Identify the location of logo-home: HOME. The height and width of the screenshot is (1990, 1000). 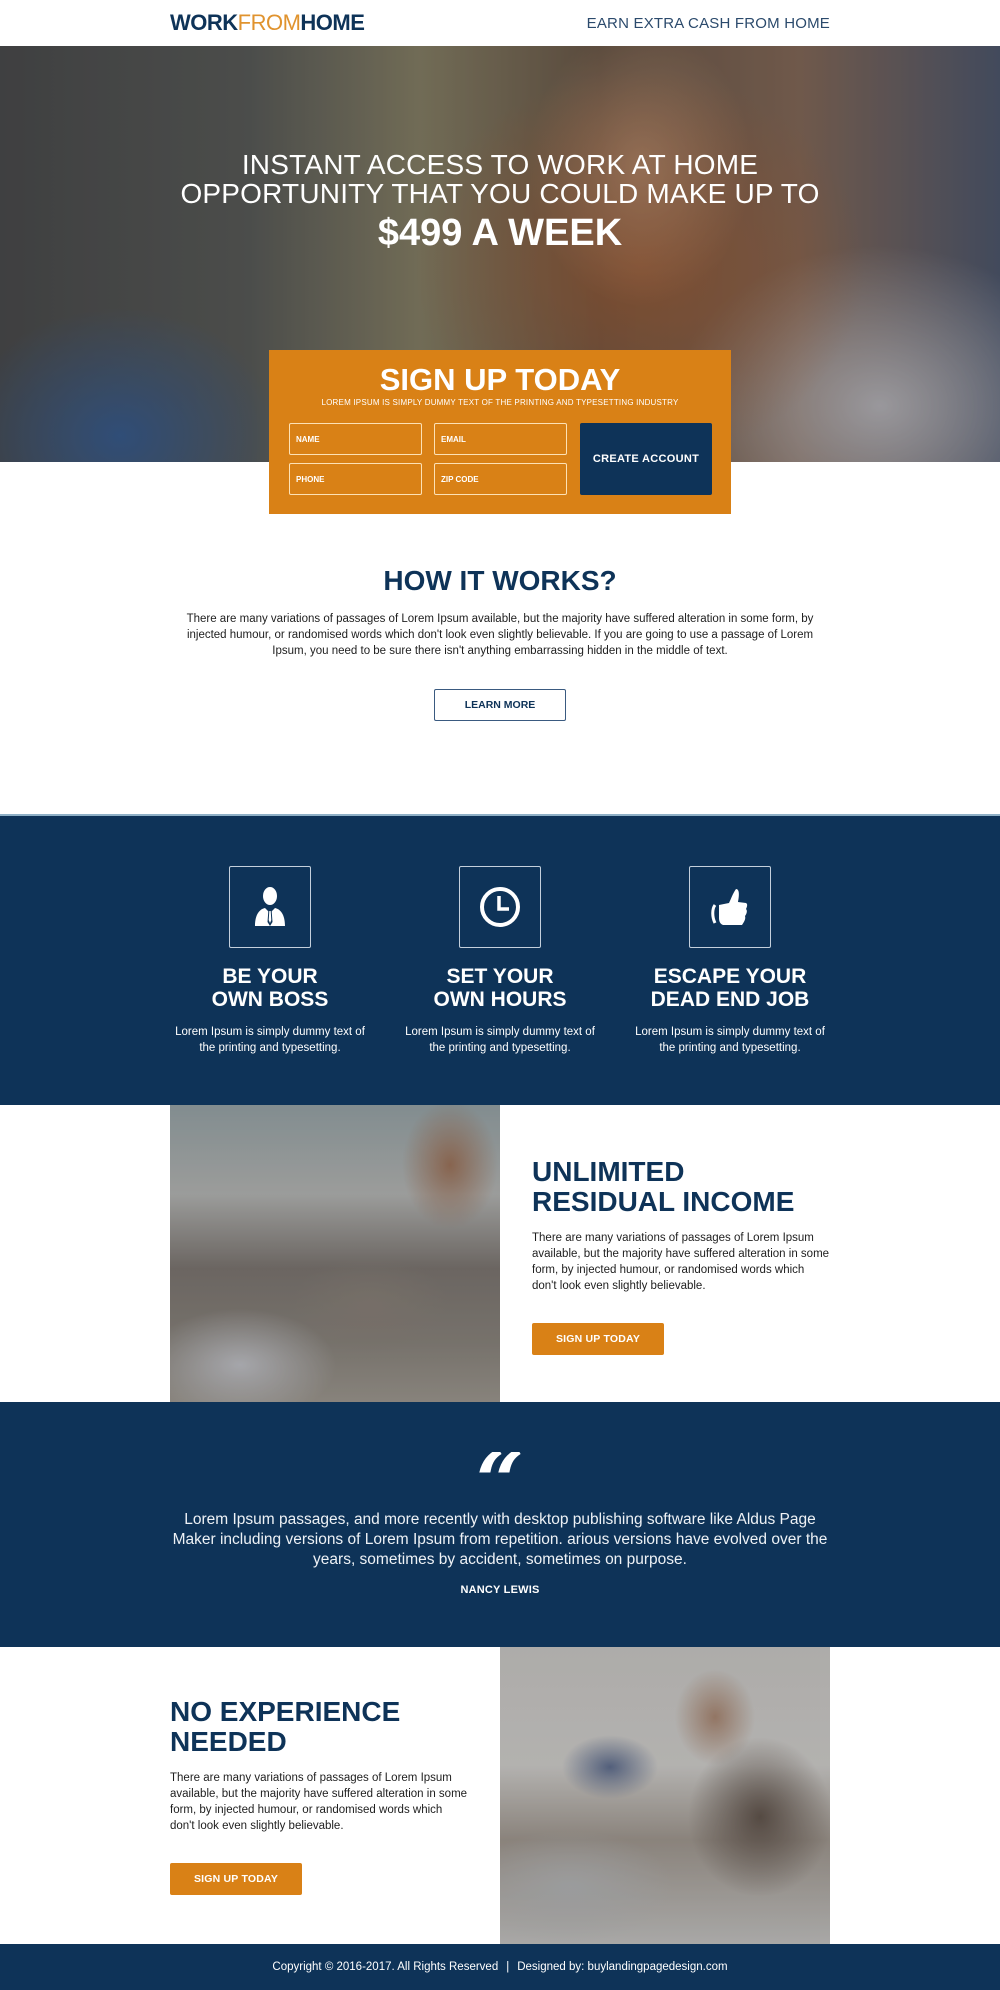
(332, 22).